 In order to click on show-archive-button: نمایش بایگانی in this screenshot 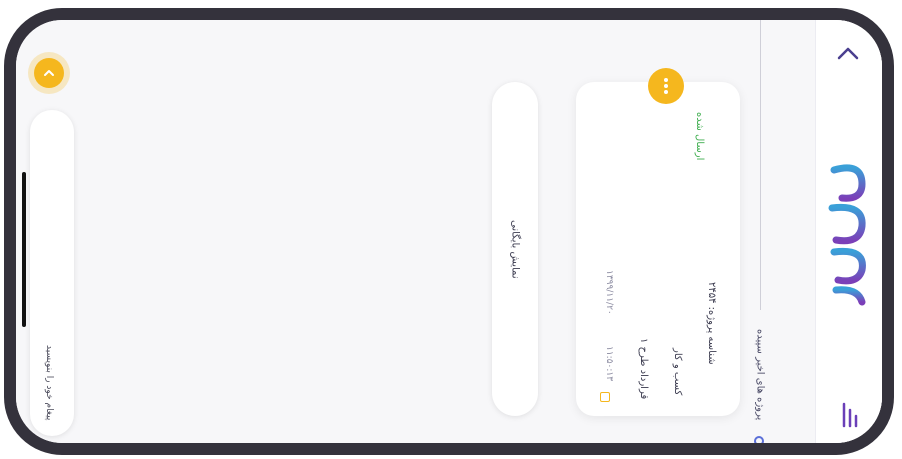, I will do `click(515, 249)`.